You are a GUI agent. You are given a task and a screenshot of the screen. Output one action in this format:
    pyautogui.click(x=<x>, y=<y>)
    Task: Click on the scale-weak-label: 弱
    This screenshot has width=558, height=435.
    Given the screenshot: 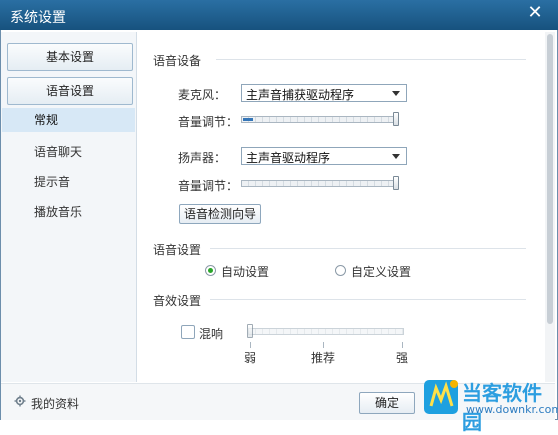 What is the action you would take?
    pyautogui.click(x=250, y=358)
    